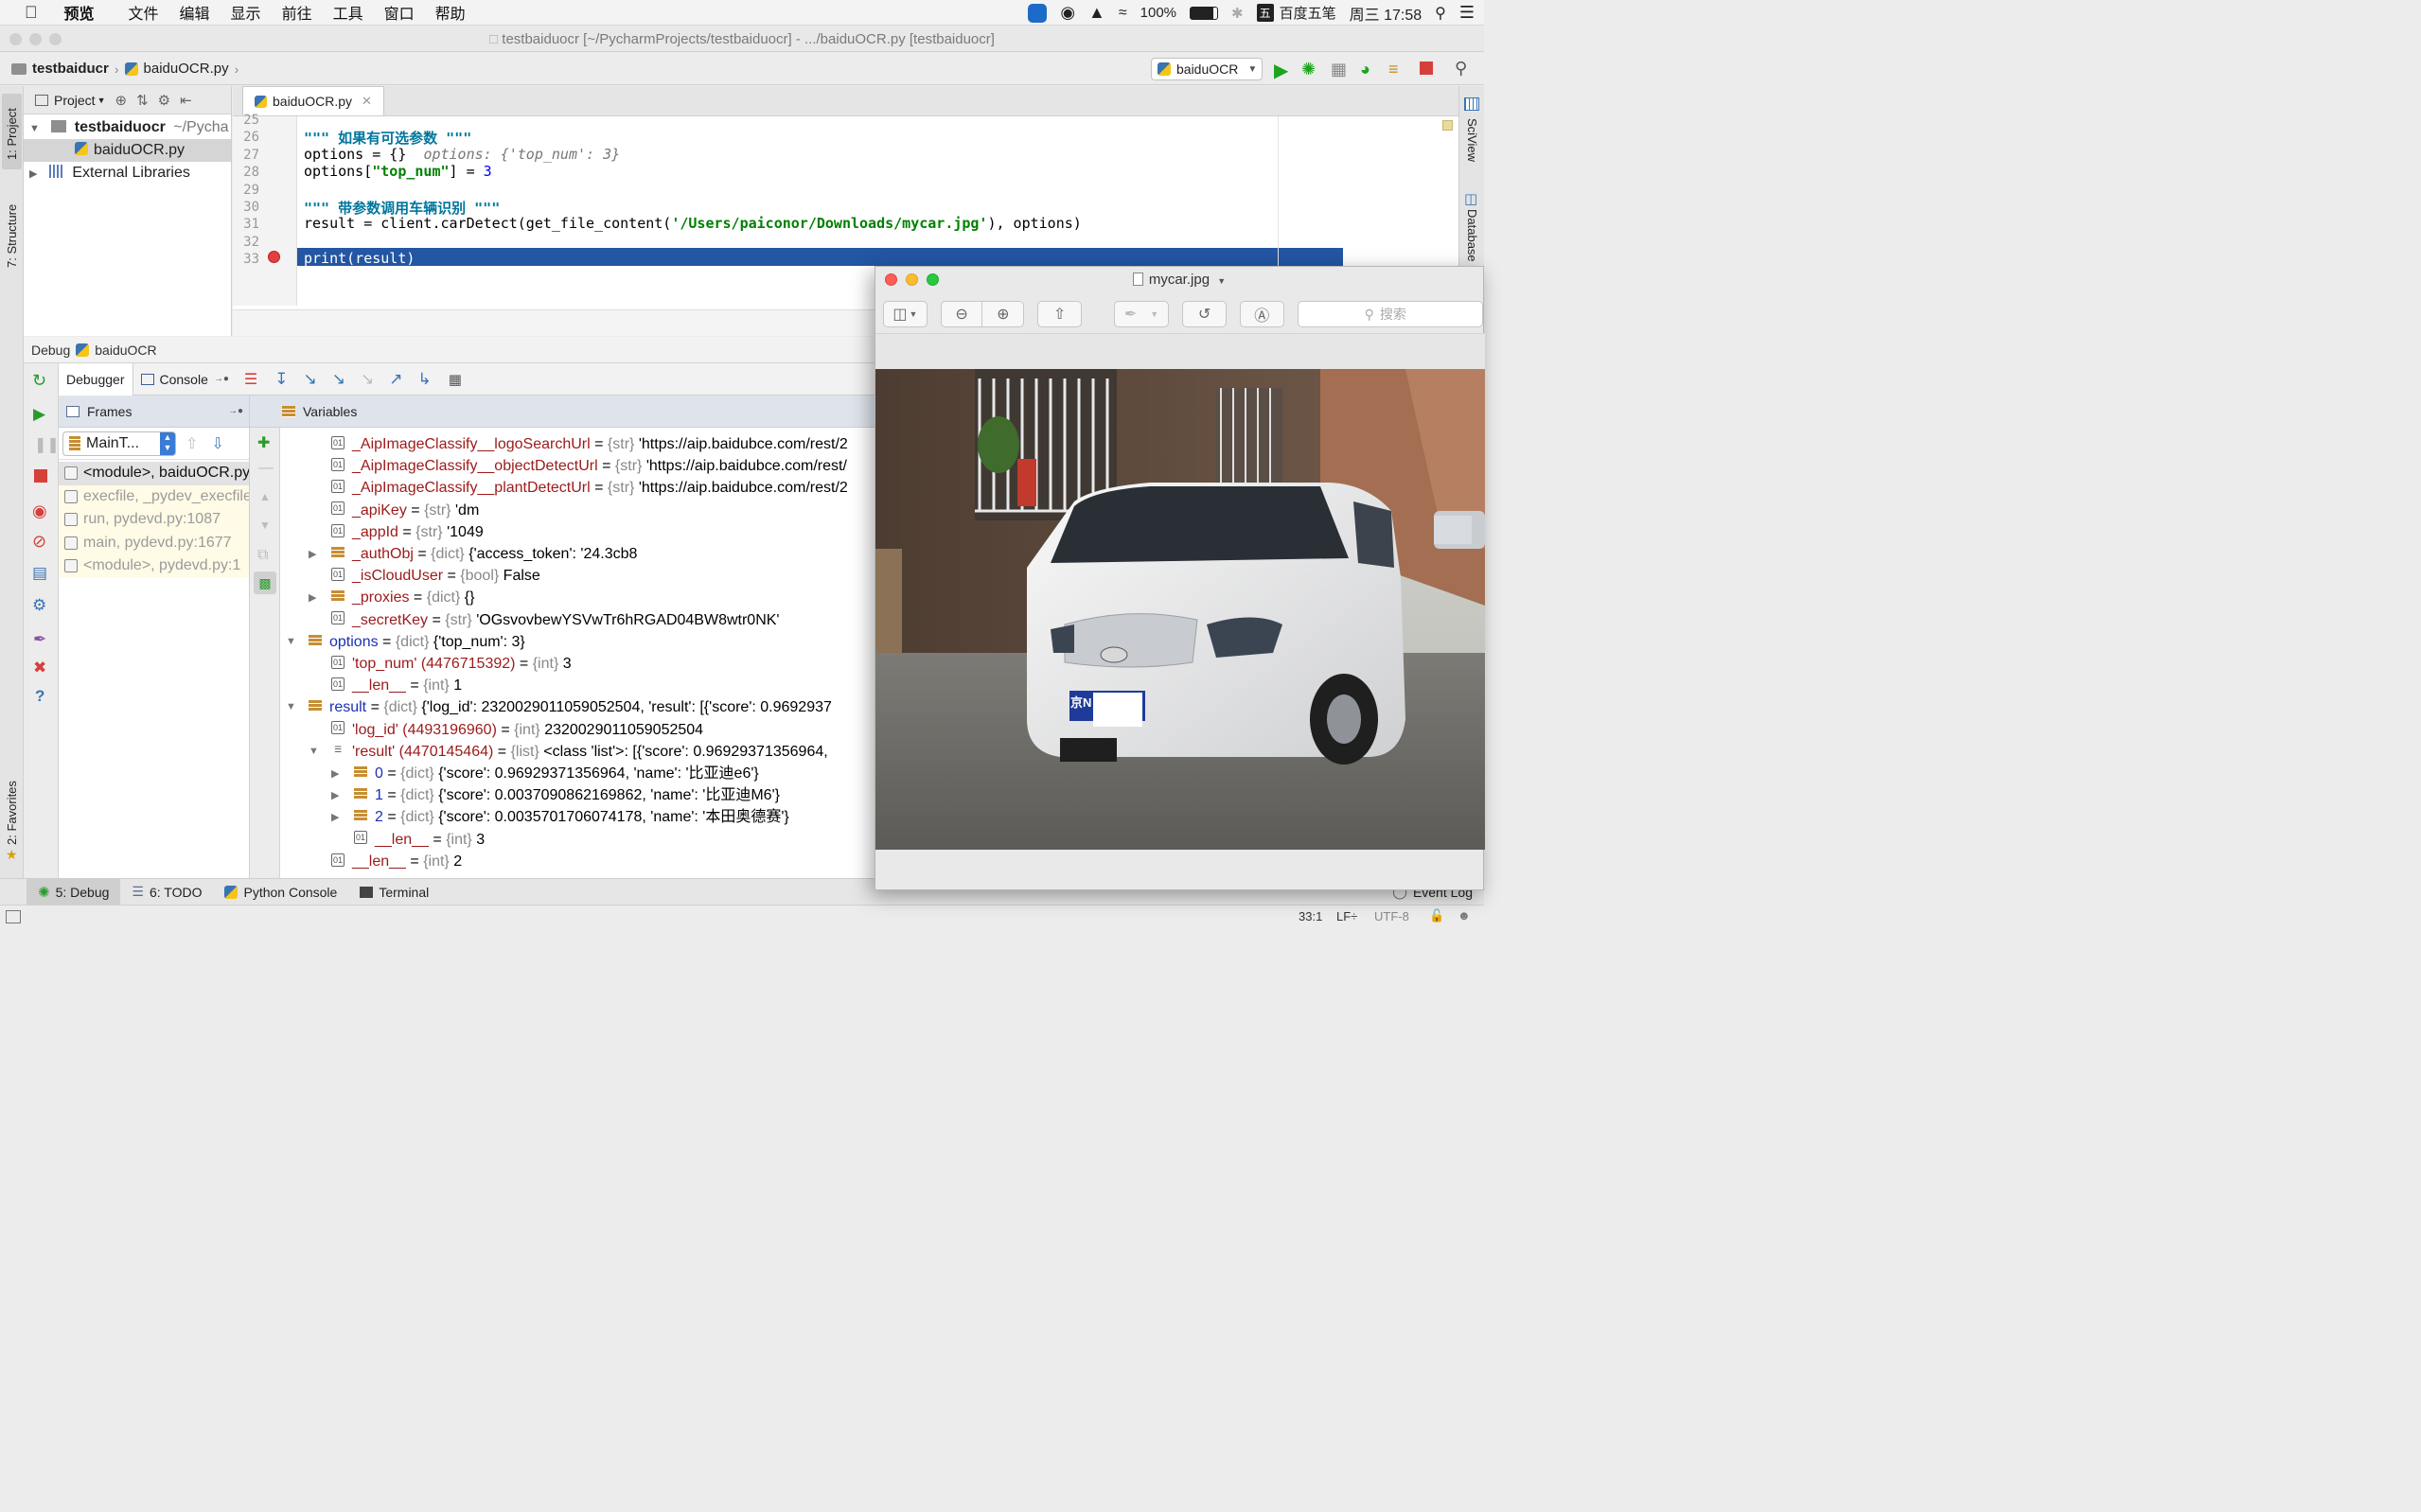  I want to click on ime-badge: 五, so click(1265, 13).